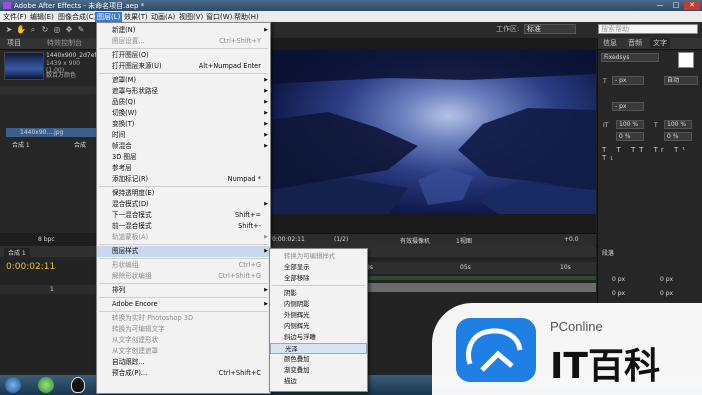  Describe the element at coordinates (45, 29) in the screenshot. I see `rotate-tool-icon: ↻` at that location.